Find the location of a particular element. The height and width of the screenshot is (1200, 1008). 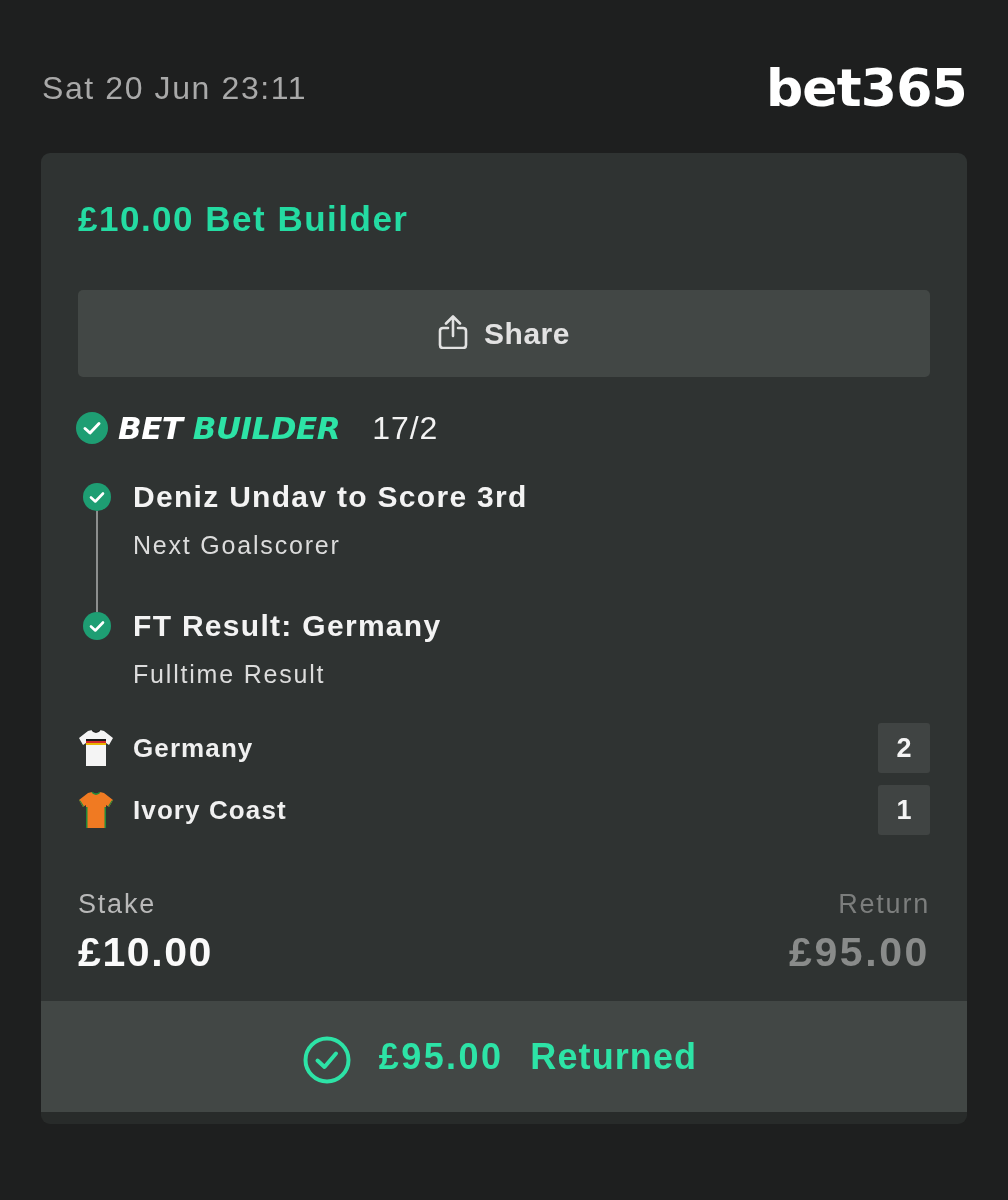

bet-title: £10.00 Bet Builder is located at coordinates (244, 219).